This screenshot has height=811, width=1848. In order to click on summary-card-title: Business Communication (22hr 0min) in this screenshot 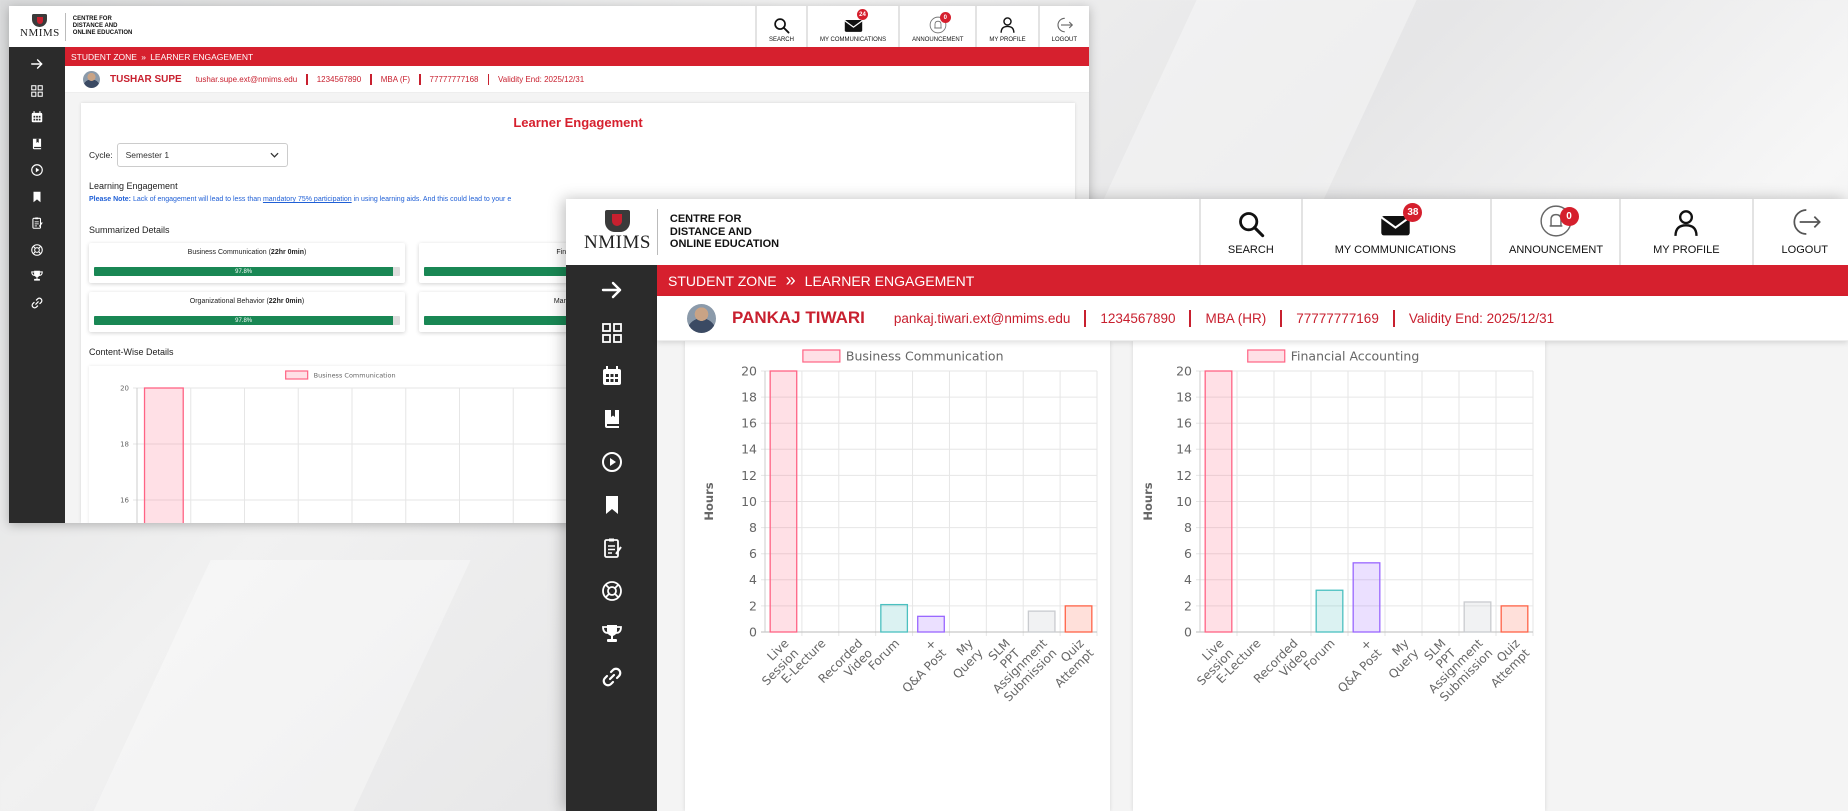, I will do `click(247, 252)`.